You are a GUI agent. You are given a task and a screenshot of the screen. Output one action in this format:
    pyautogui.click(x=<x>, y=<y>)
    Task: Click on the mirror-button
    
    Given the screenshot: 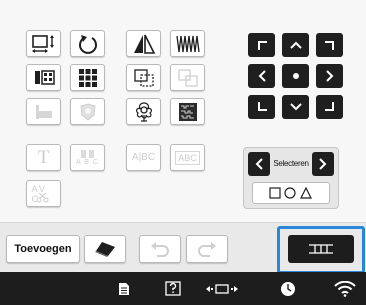 What is the action you would take?
    pyautogui.click(x=143, y=43)
    